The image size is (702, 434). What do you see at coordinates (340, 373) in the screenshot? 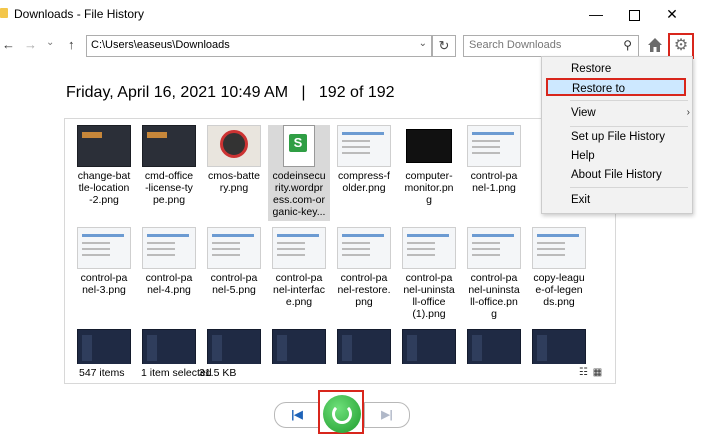
I see `status-bar: 547 items 1 item selected 31.5 KB ☷ ▦` at bounding box center [340, 373].